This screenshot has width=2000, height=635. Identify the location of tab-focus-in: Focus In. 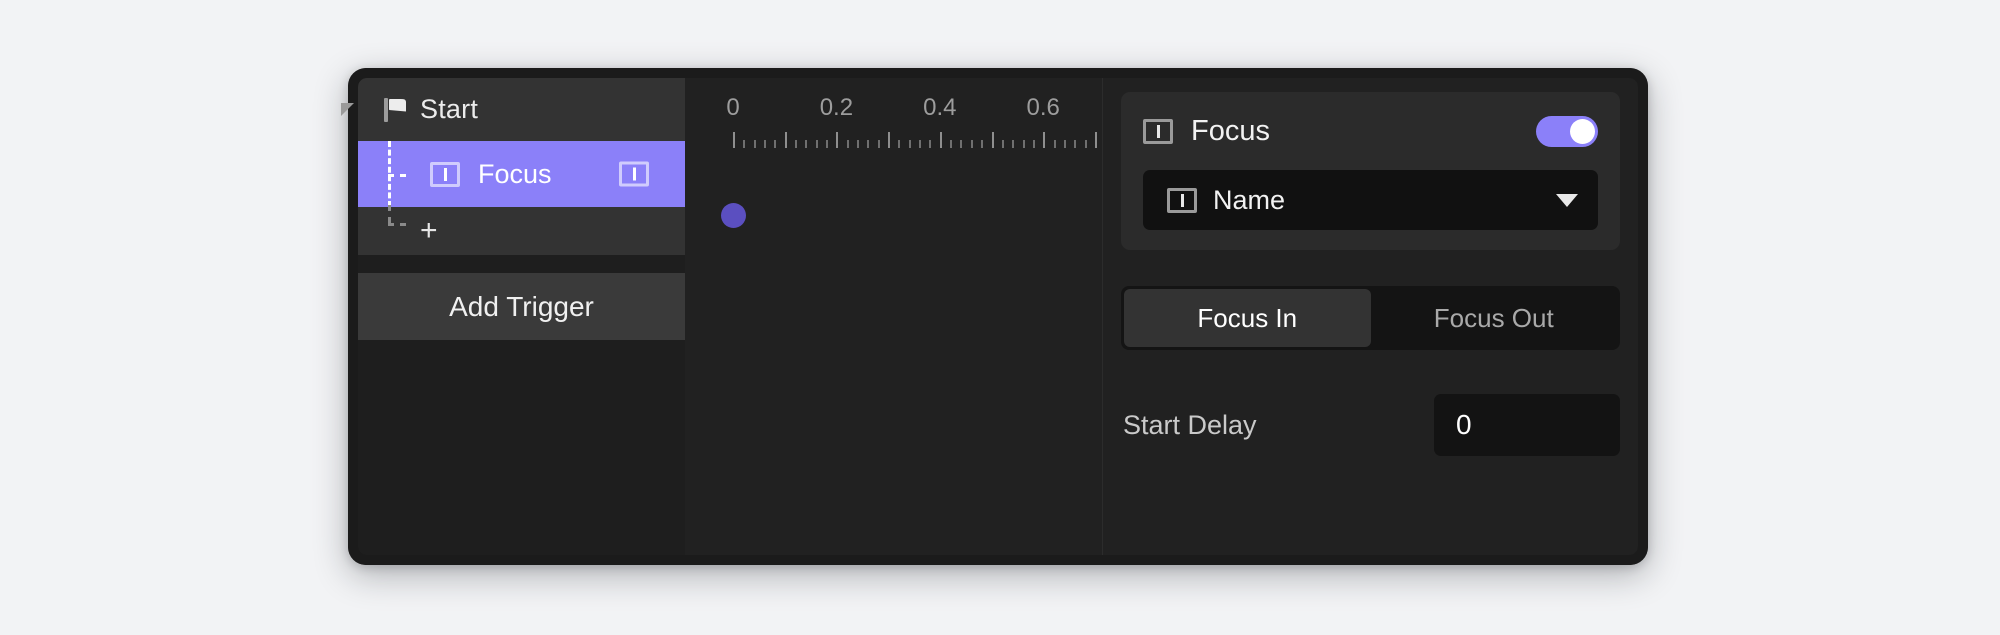
(1247, 318).